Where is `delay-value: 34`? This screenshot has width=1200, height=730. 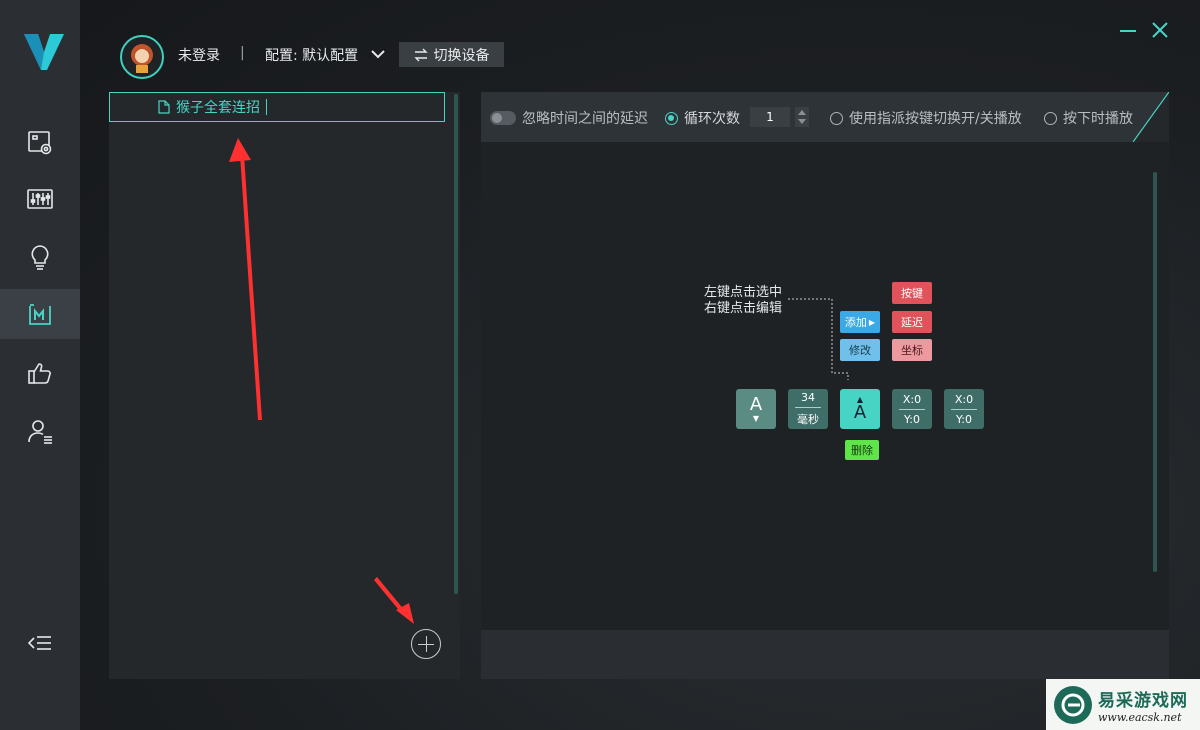 delay-value: 34 is located at coordinates (808, 397).